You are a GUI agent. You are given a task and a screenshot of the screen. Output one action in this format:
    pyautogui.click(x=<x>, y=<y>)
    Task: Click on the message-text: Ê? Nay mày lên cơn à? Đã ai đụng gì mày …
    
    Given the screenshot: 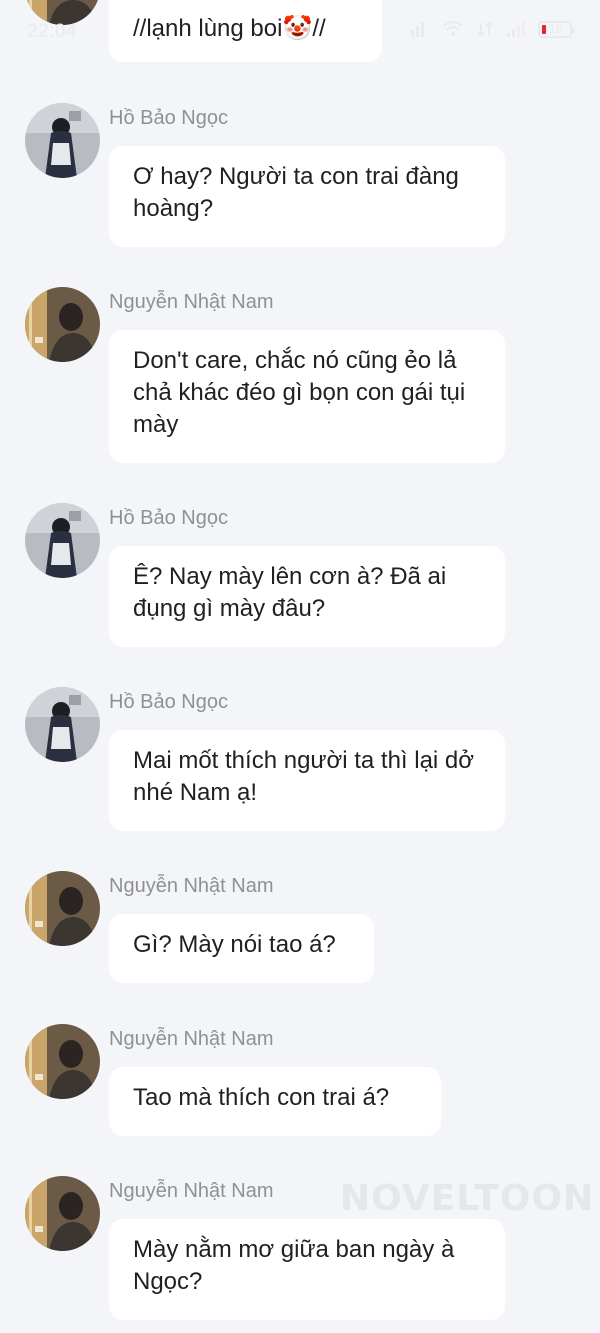 What is the action you would take?
    pyautogui.click(x=290, y=592)
    